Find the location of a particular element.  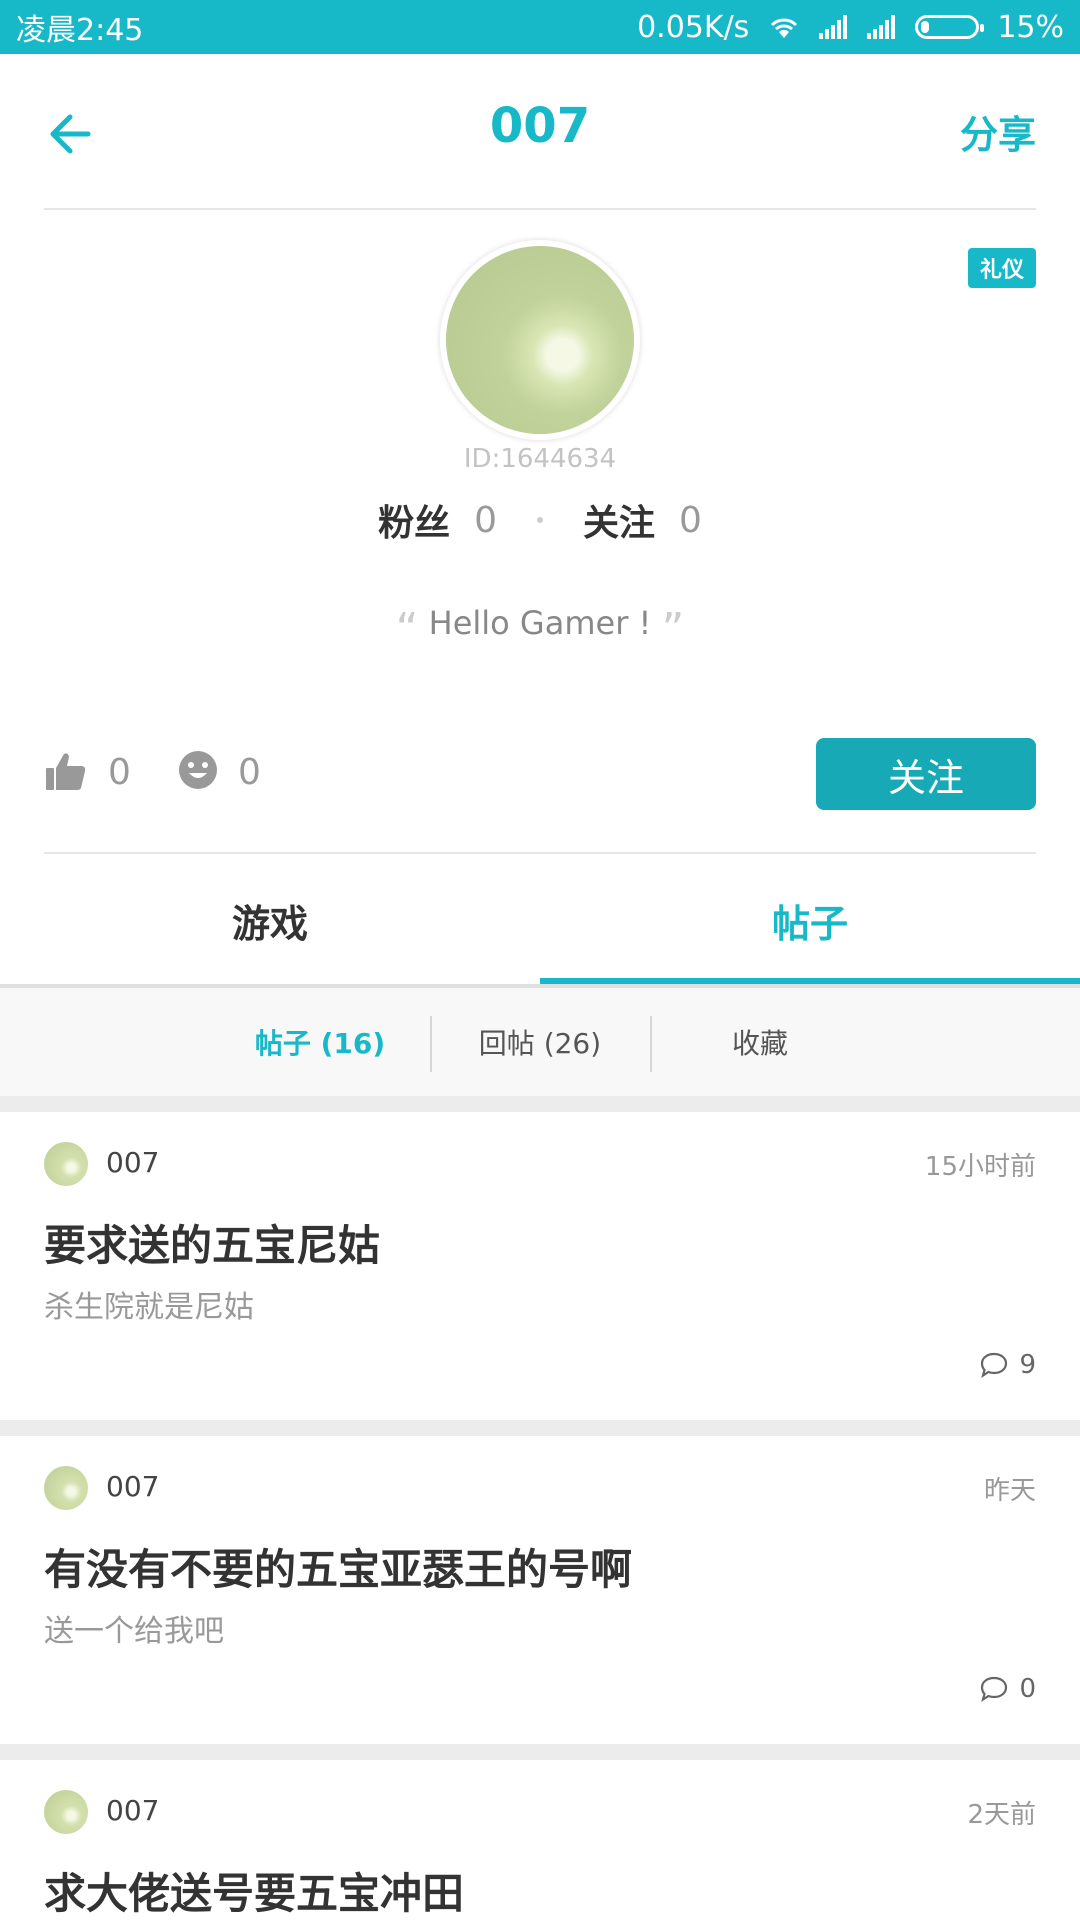

status-bar: 凌晨2:45 0.05K/s 15% is located at coordinates (540, 27).